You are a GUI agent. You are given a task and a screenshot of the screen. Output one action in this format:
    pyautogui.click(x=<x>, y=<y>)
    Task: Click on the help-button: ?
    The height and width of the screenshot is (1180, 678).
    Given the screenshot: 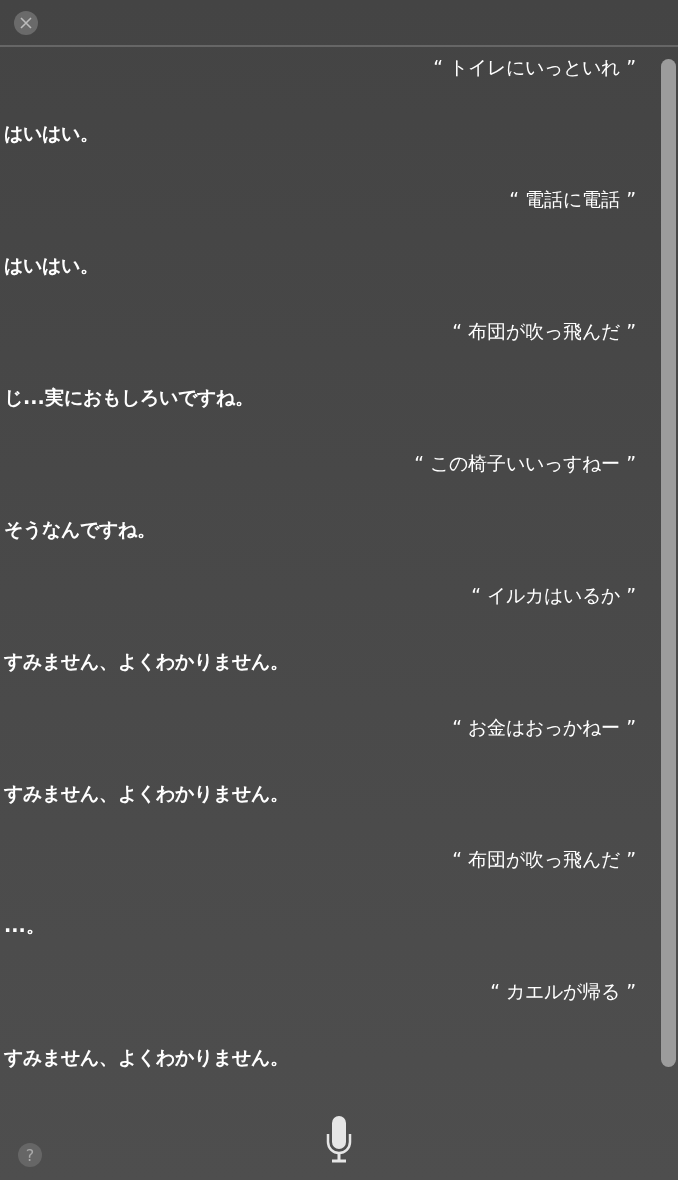 What is the action you would take?
    pyautogui.click(x=30, y=1155)
    